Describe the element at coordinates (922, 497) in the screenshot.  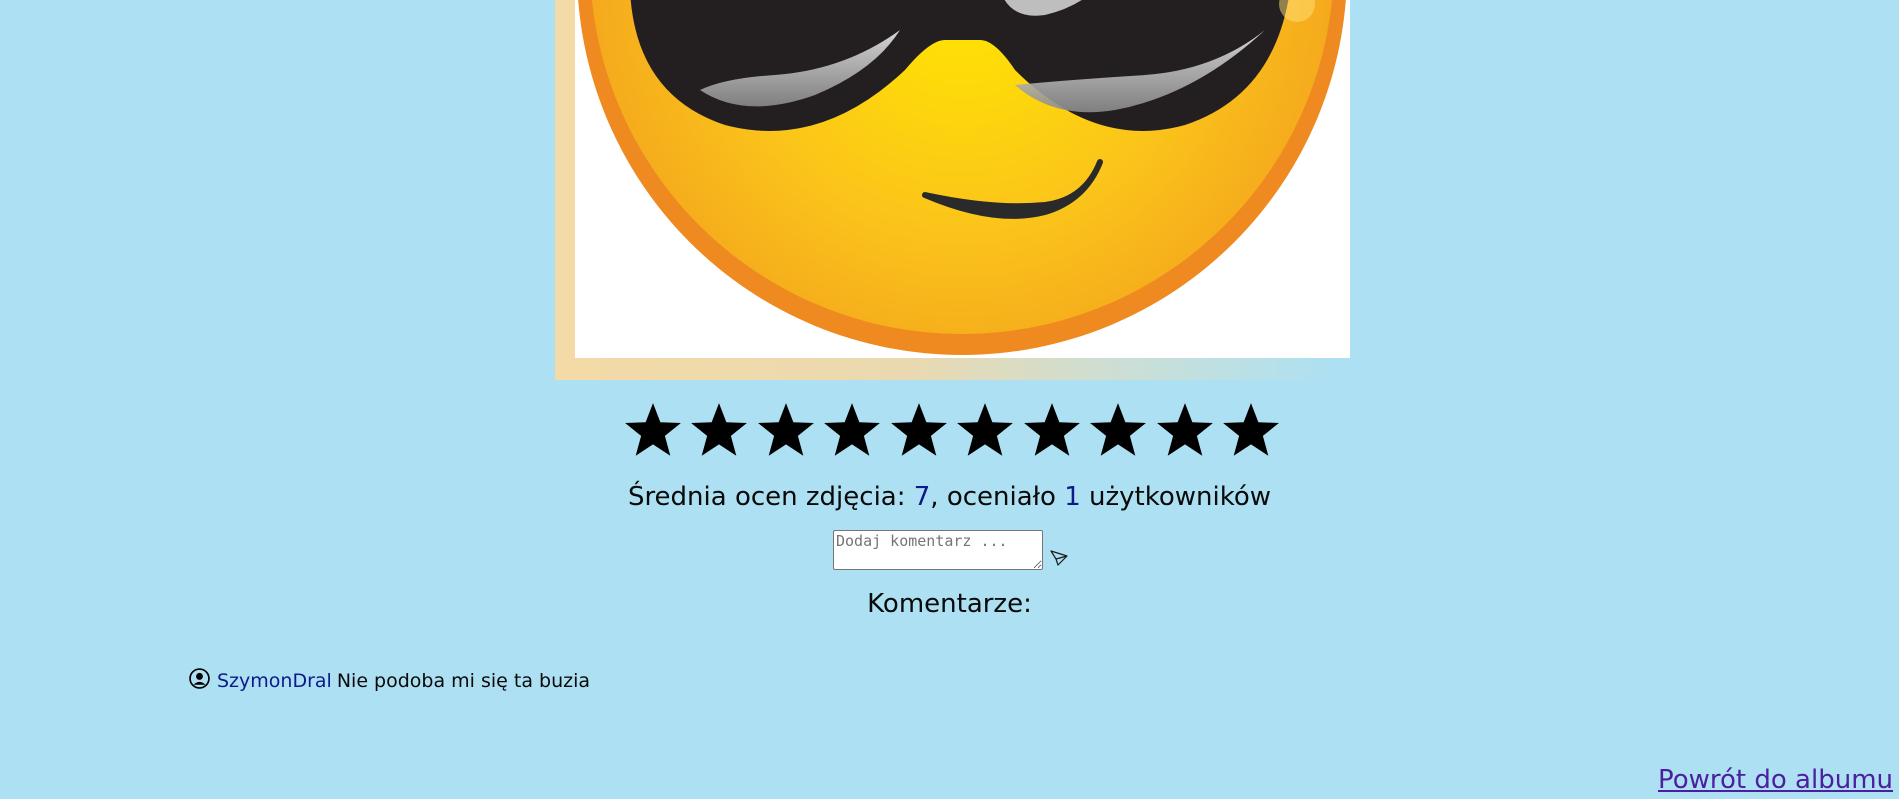
I see `rating-average: 7` at that location.